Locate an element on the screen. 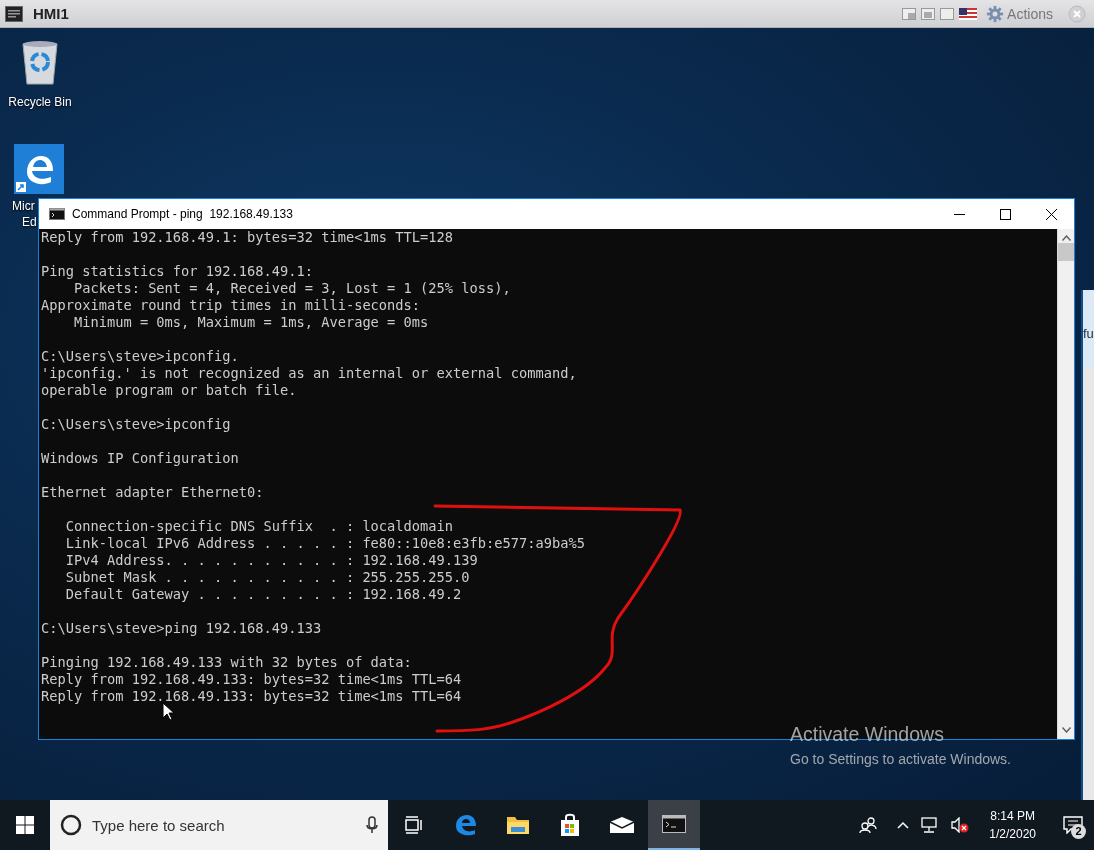 The width and height of the screenshot is (1094, 850). people-icon is located at coordinates (868, 825).